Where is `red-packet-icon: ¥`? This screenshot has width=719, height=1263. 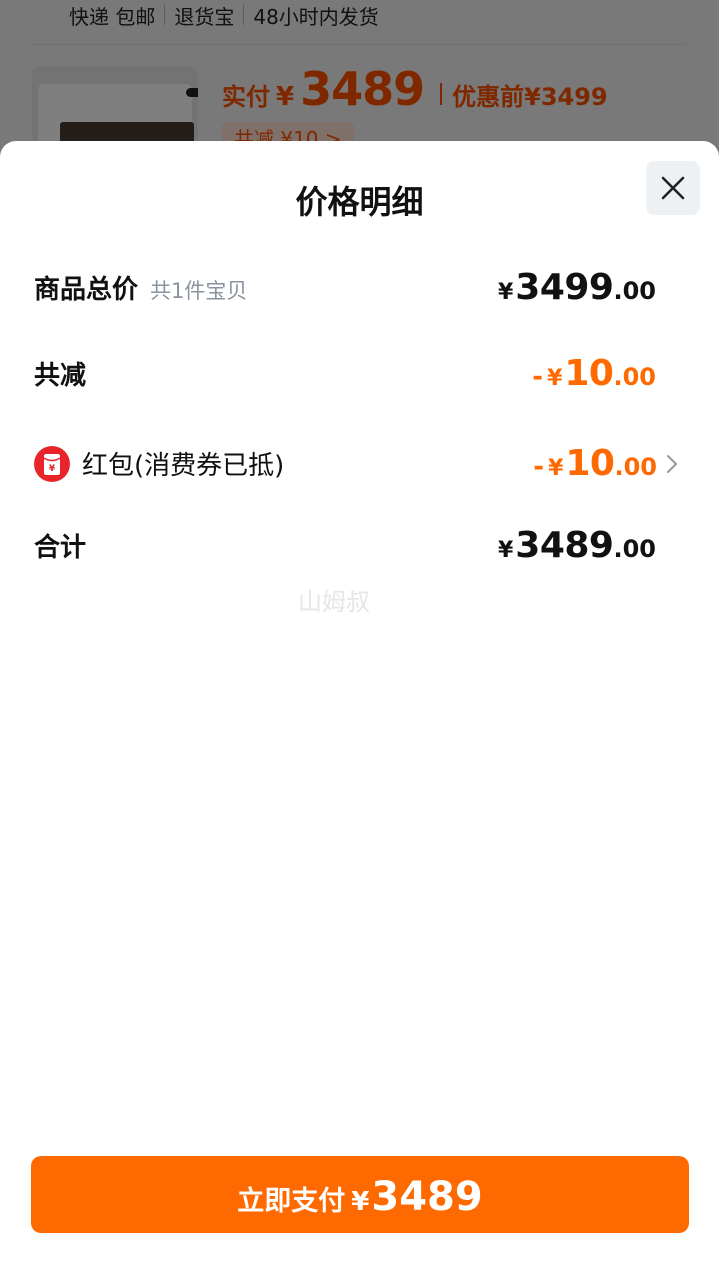
red-packet-icon: ¥ is located at coordinates (52, 463).